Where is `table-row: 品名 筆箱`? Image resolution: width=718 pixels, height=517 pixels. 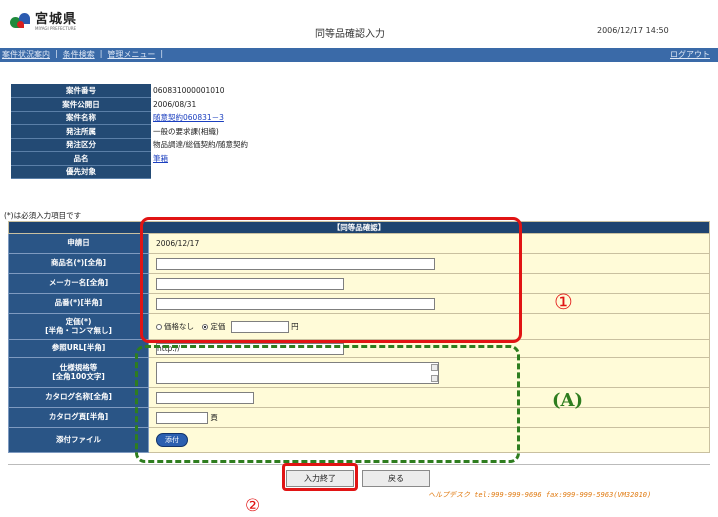
table-row: 品名 筆箱 is located at coordinates (359, 158).